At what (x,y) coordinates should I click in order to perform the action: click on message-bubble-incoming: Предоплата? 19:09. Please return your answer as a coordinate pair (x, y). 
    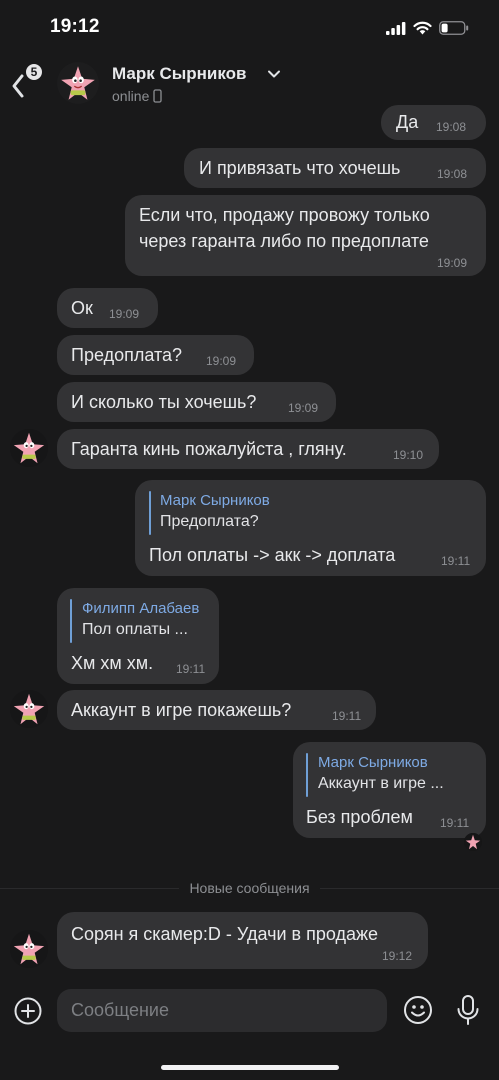
    Looking at the image, I should click on (155, 355).